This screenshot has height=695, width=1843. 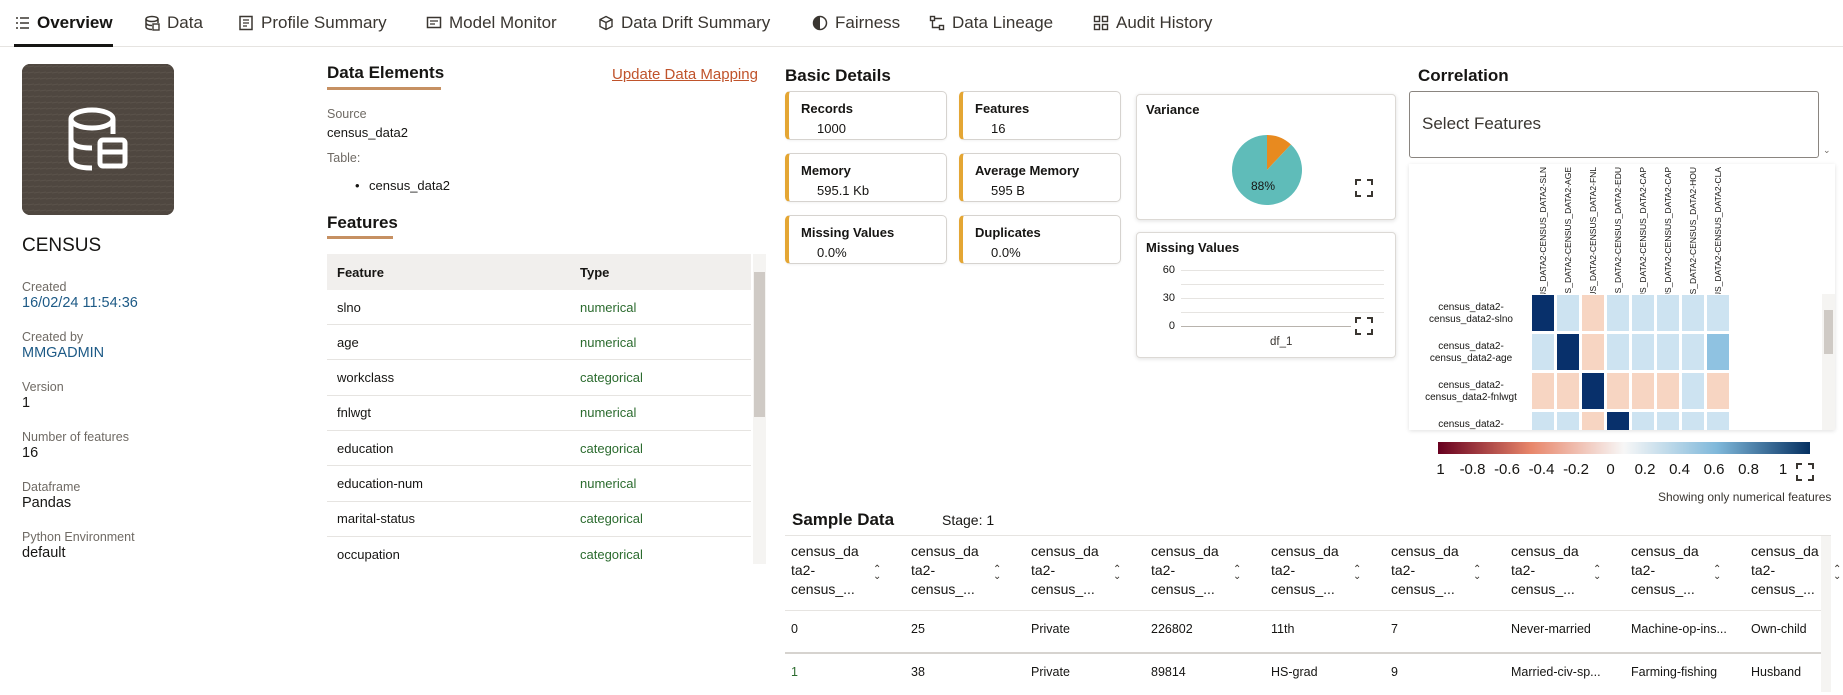 What do you see at coordinates (539, 484) in the screenshot?
I see `table-row: education-num numerical` at bounding box center [539, 484].